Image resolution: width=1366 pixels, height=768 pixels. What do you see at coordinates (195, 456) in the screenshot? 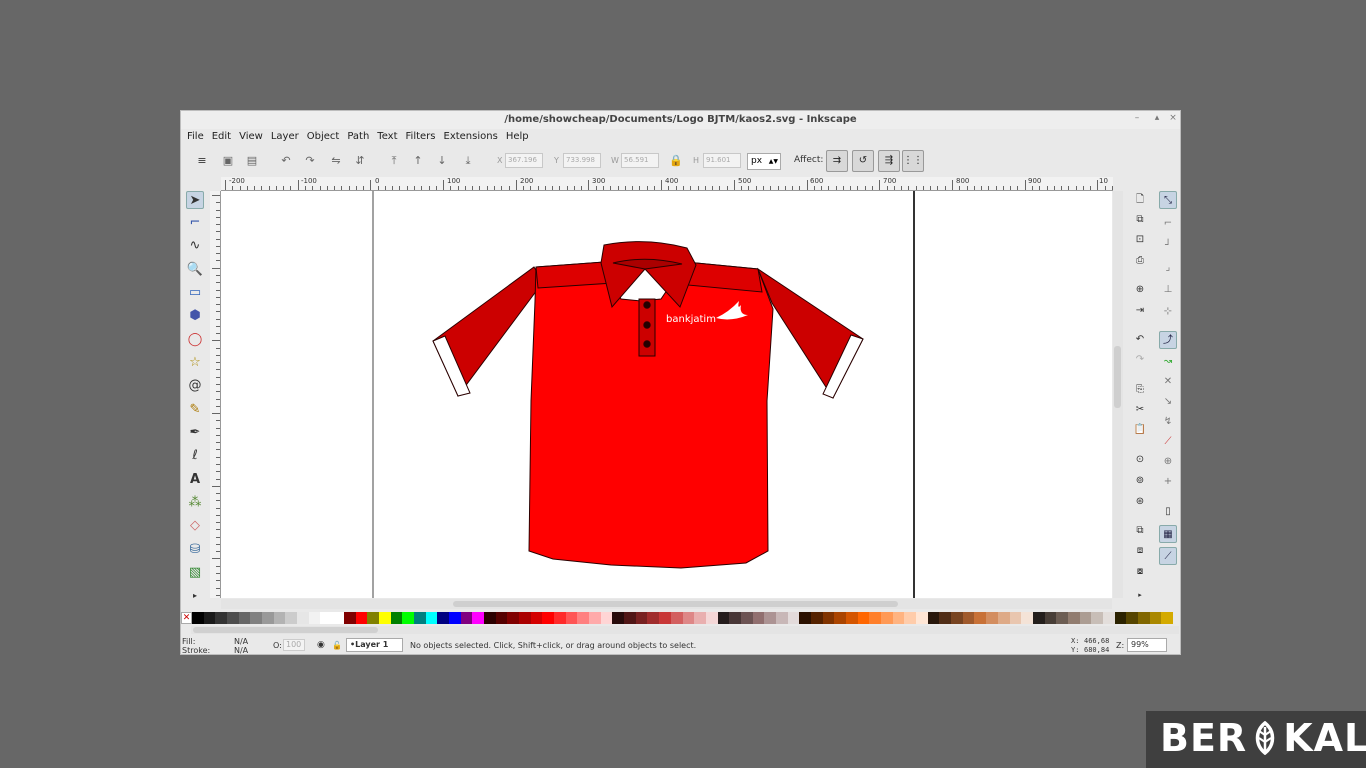
I see `calligraphy-icon: ℓ` at bounding box center [195, 456].